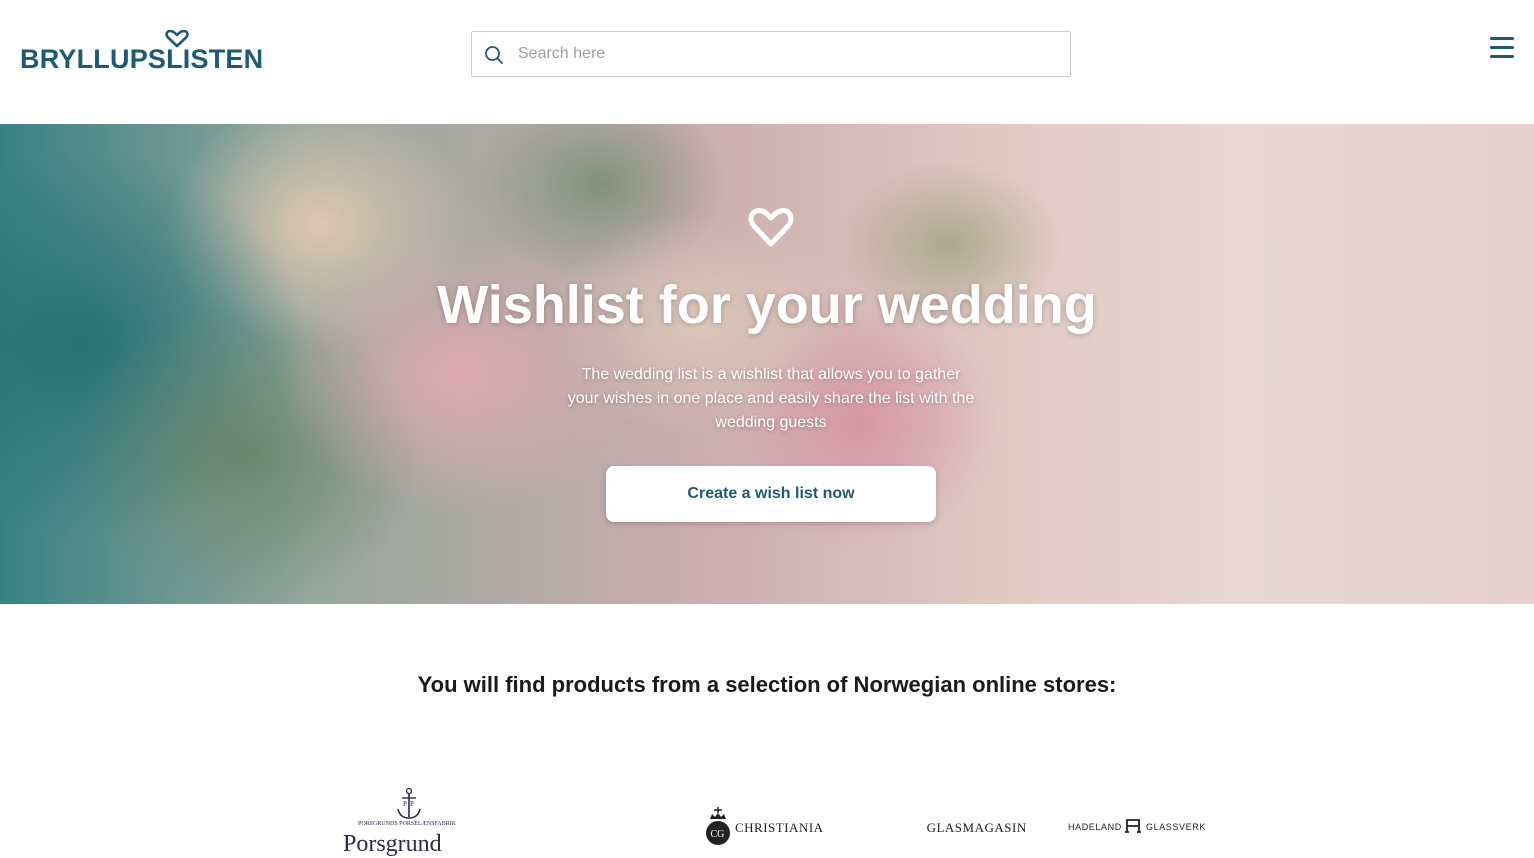  Describe the element at coordinates (767, 305) in the screenshot. I see `hero-title: Wishlist for your wedding` at that location.